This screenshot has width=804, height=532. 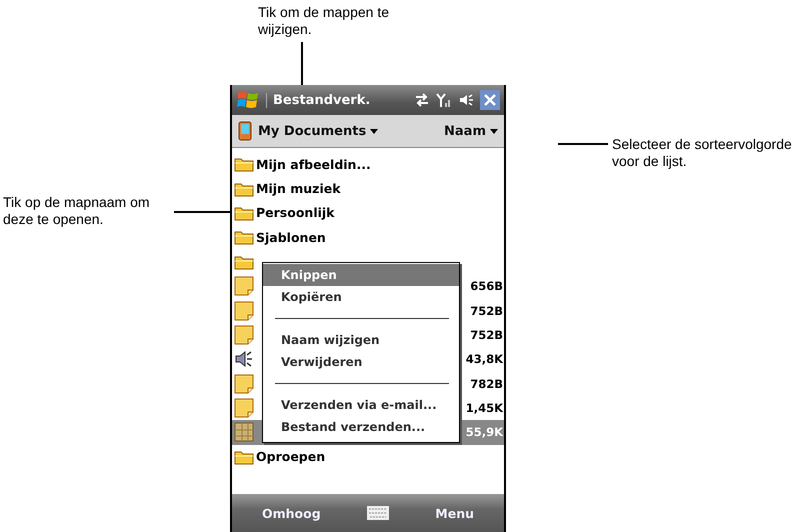 I want to click on file-name: Mijn muziek, so click(x=298, y=188).